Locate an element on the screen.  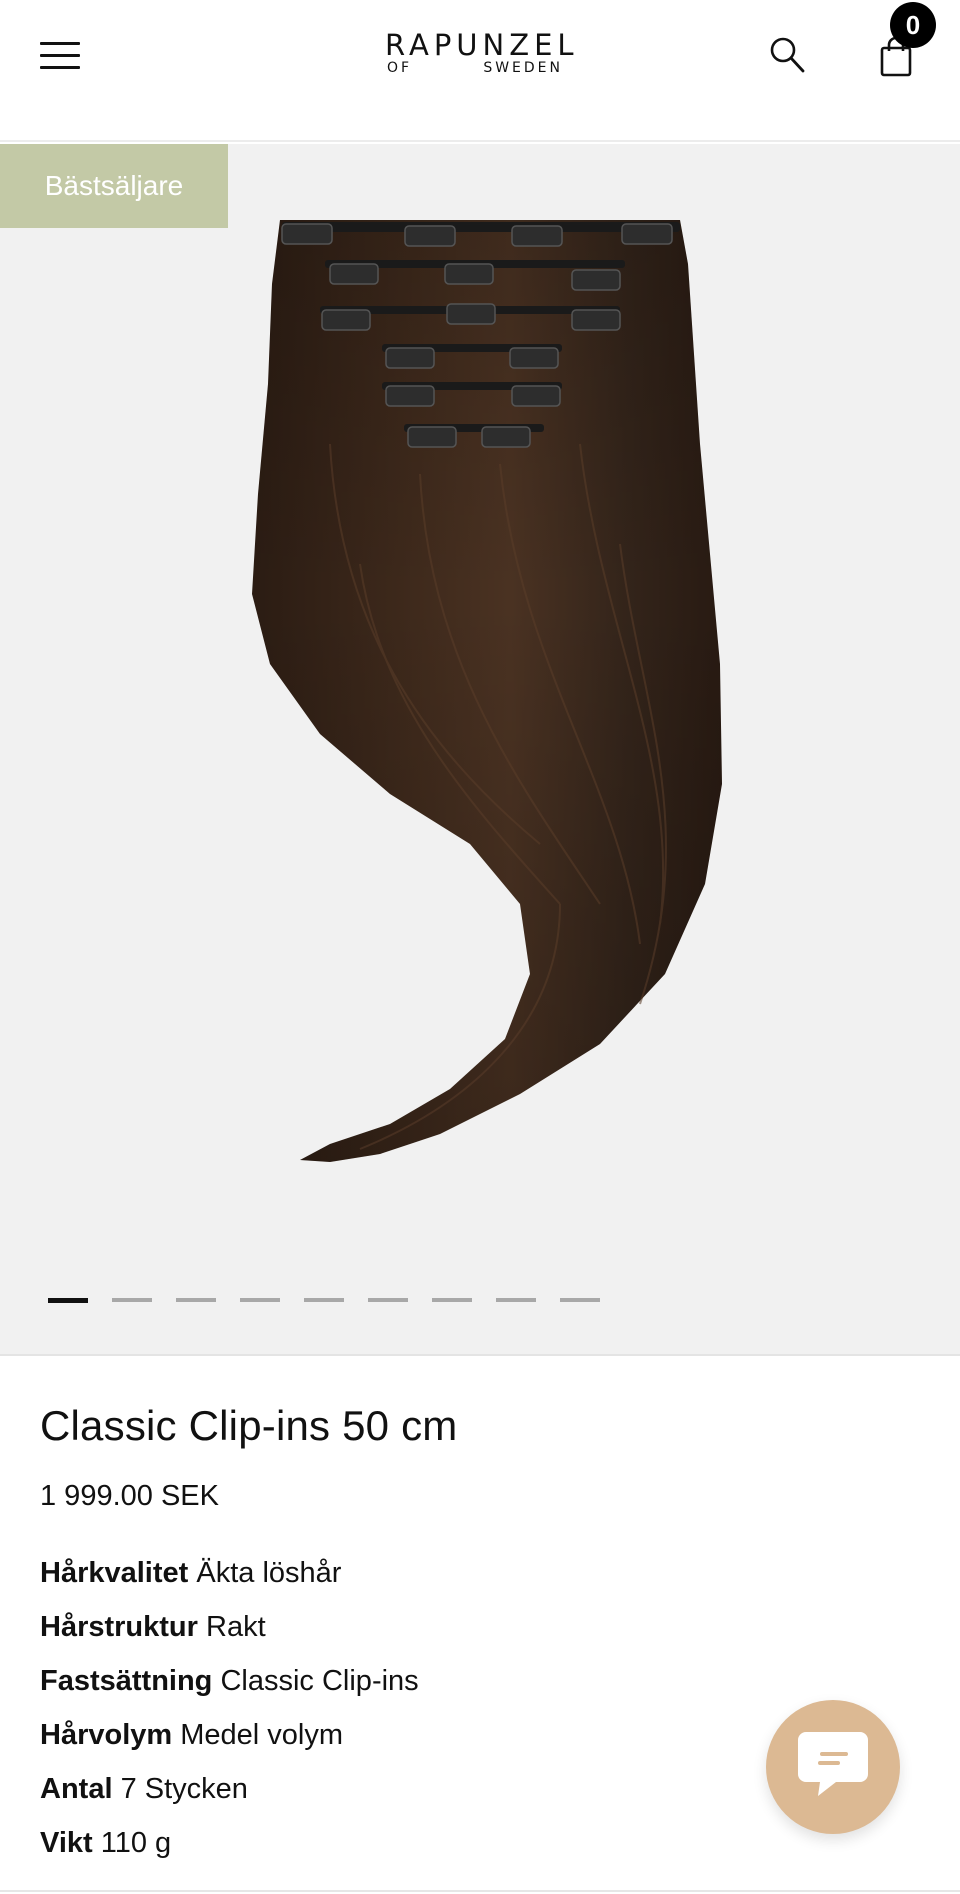
logo-main-text: RAPUNZEL is located at coordinates (482, 45).